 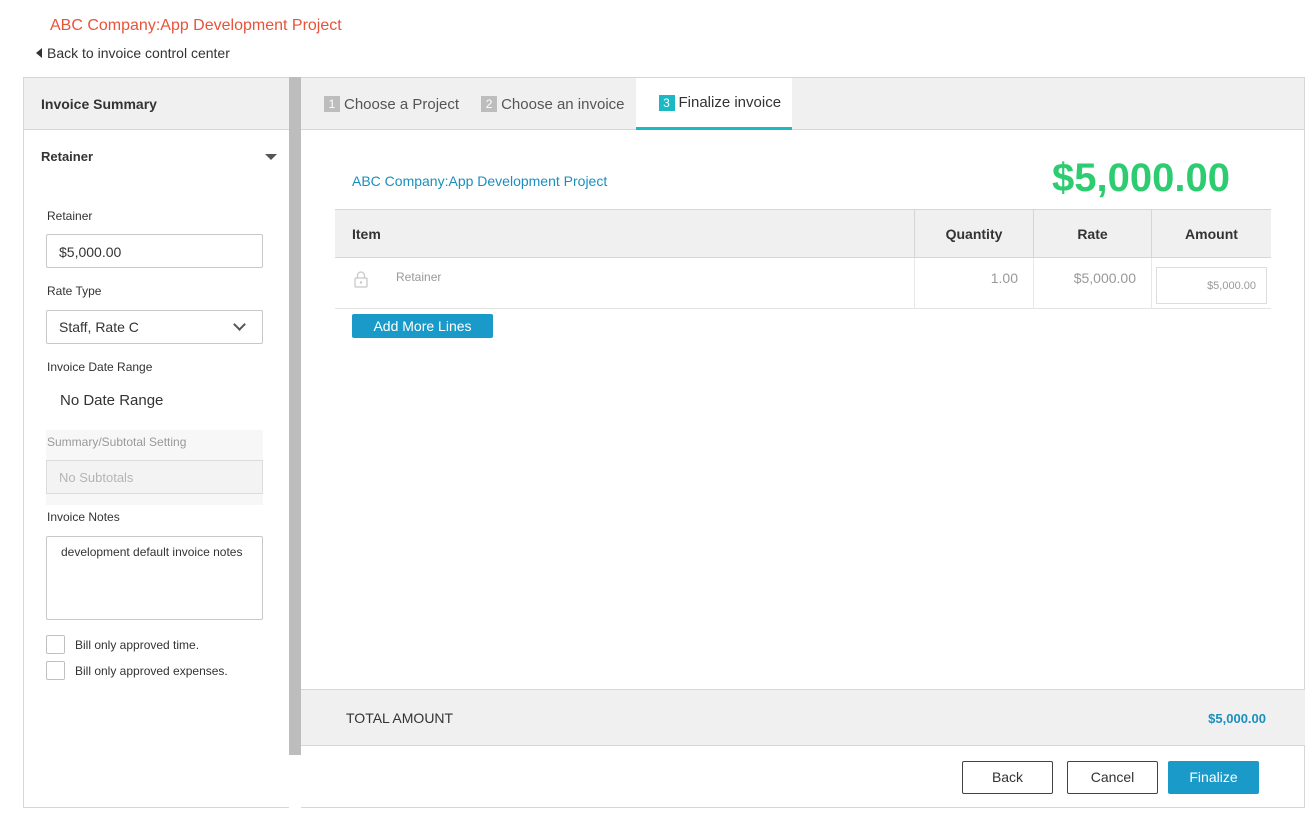 What do you see at coordinates (99, 327) in the screenshot?
I see `rate-type-value: Staff, Rate C` at bounding box center [99, 327].